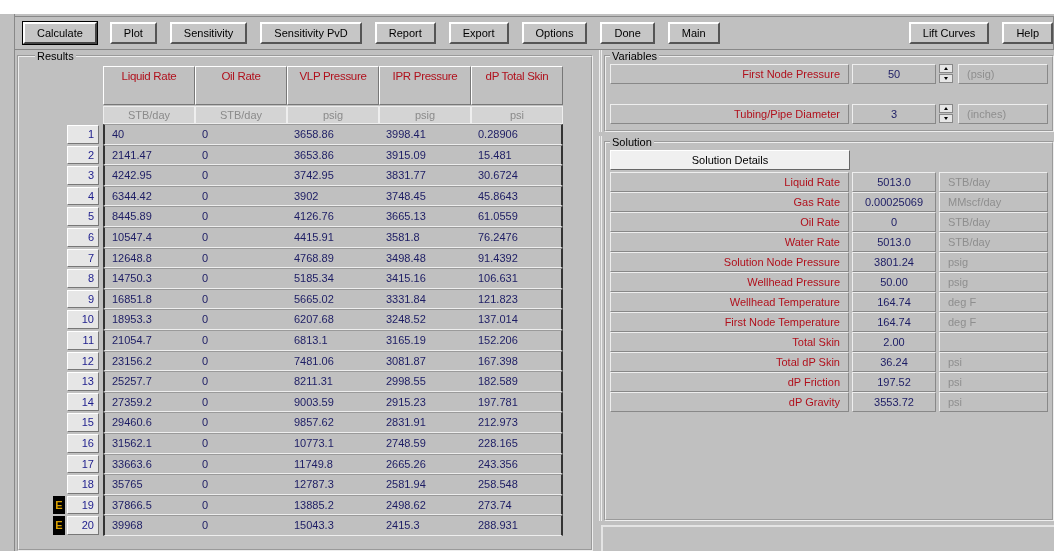  Describe the element at coordinates (729, 342) in the screenshot. I see `result-label: Total Skin` at that location.